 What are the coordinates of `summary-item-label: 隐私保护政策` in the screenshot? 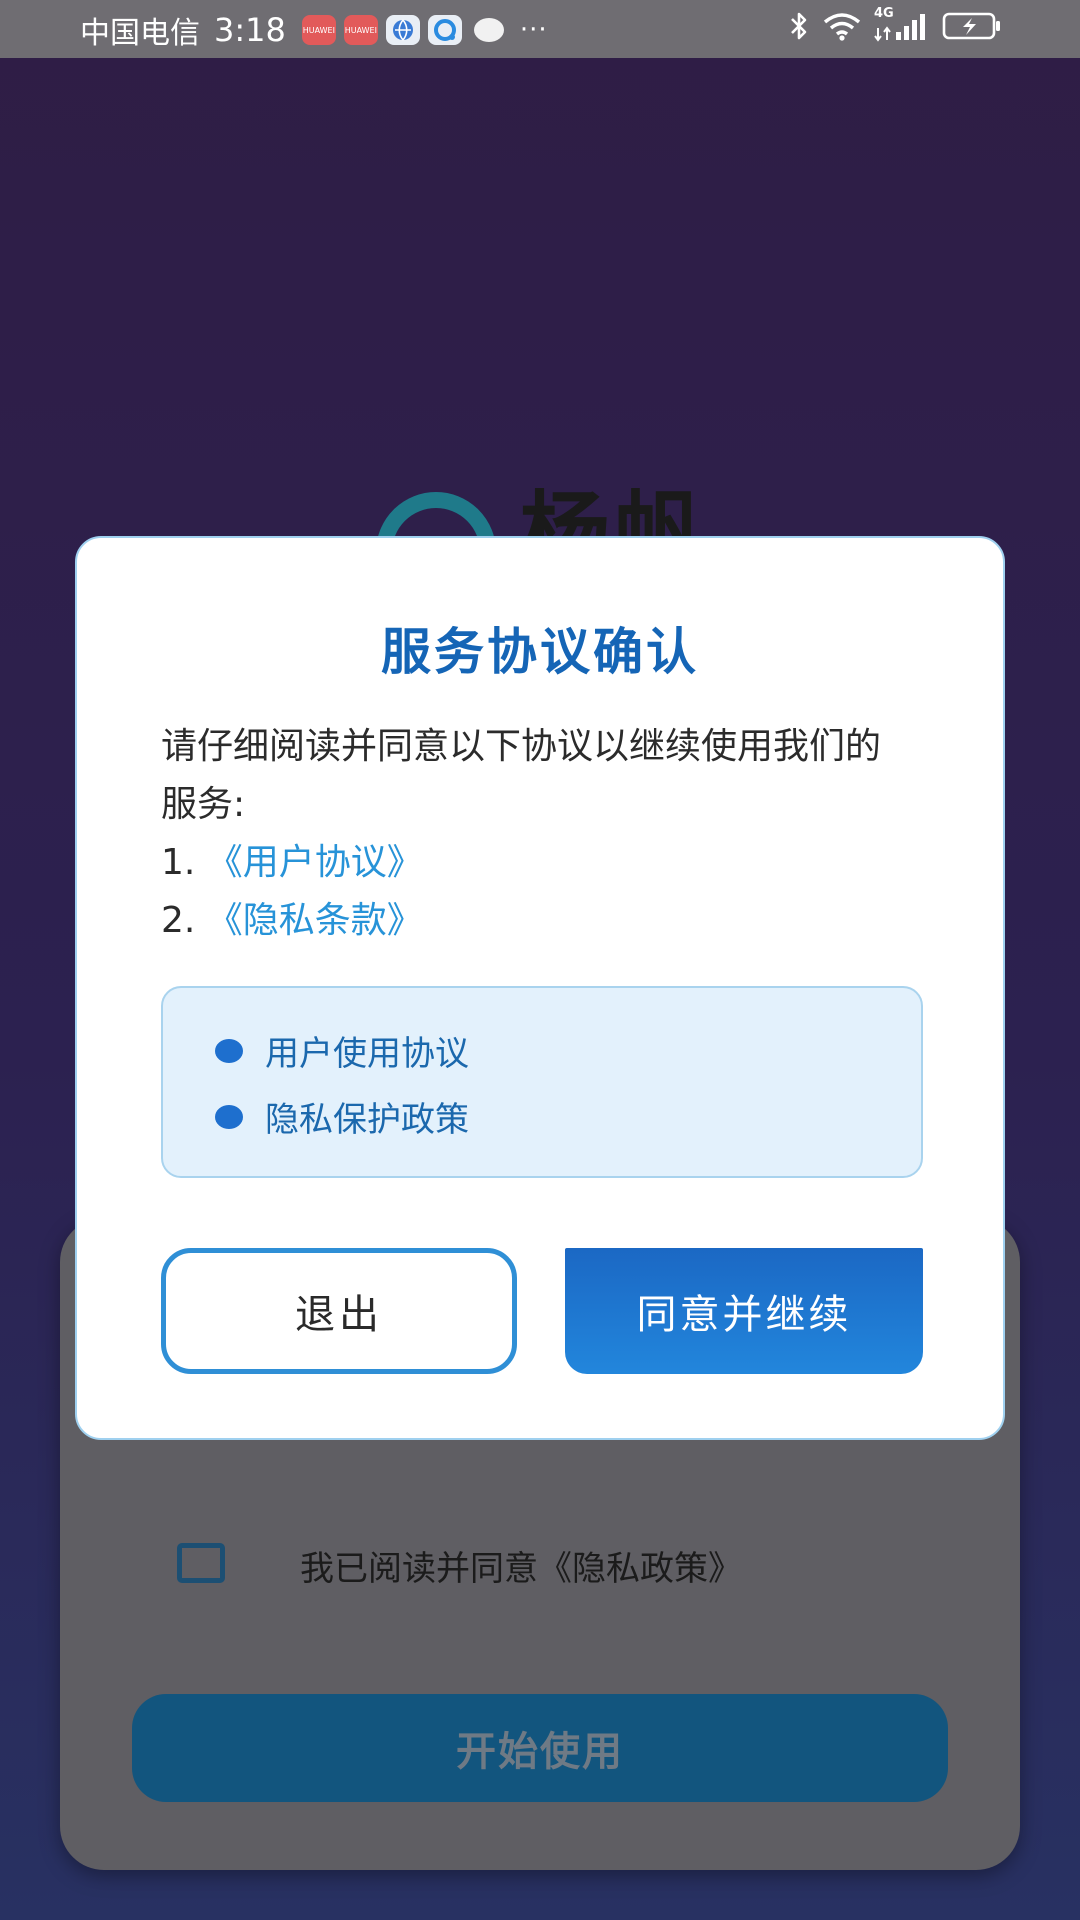 It's located at (367, 1120).